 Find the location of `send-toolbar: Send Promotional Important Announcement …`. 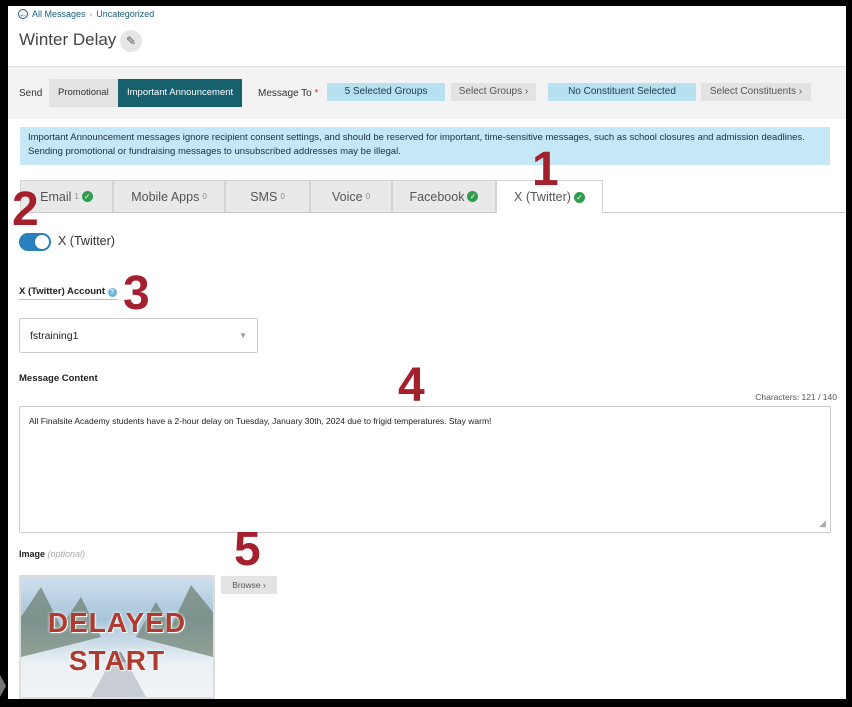

send-toolbar: Send Promotional Important Announcement … is located at coordinates (427, 93).